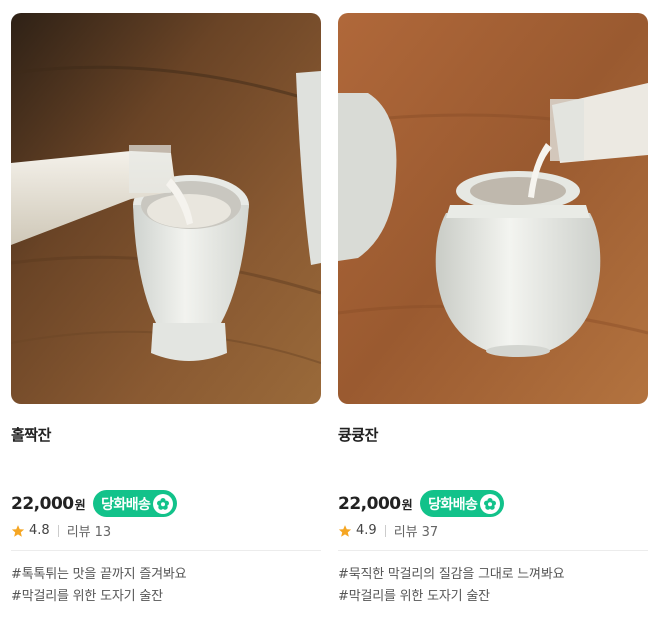 The image size is (659, 635). I want to click on tag-list: #톡톡튀는 맛을 끝까지 즐겨봐요 #막걸리를 위한 도자기 술잔, so click(99, 586).